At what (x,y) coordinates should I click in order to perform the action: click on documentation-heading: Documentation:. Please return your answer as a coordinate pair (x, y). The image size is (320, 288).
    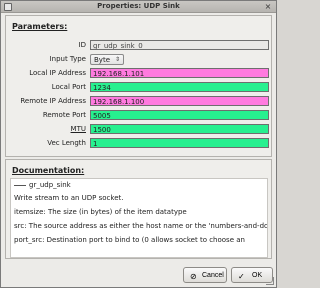
    Looking at the image, I should click on (48, 170).